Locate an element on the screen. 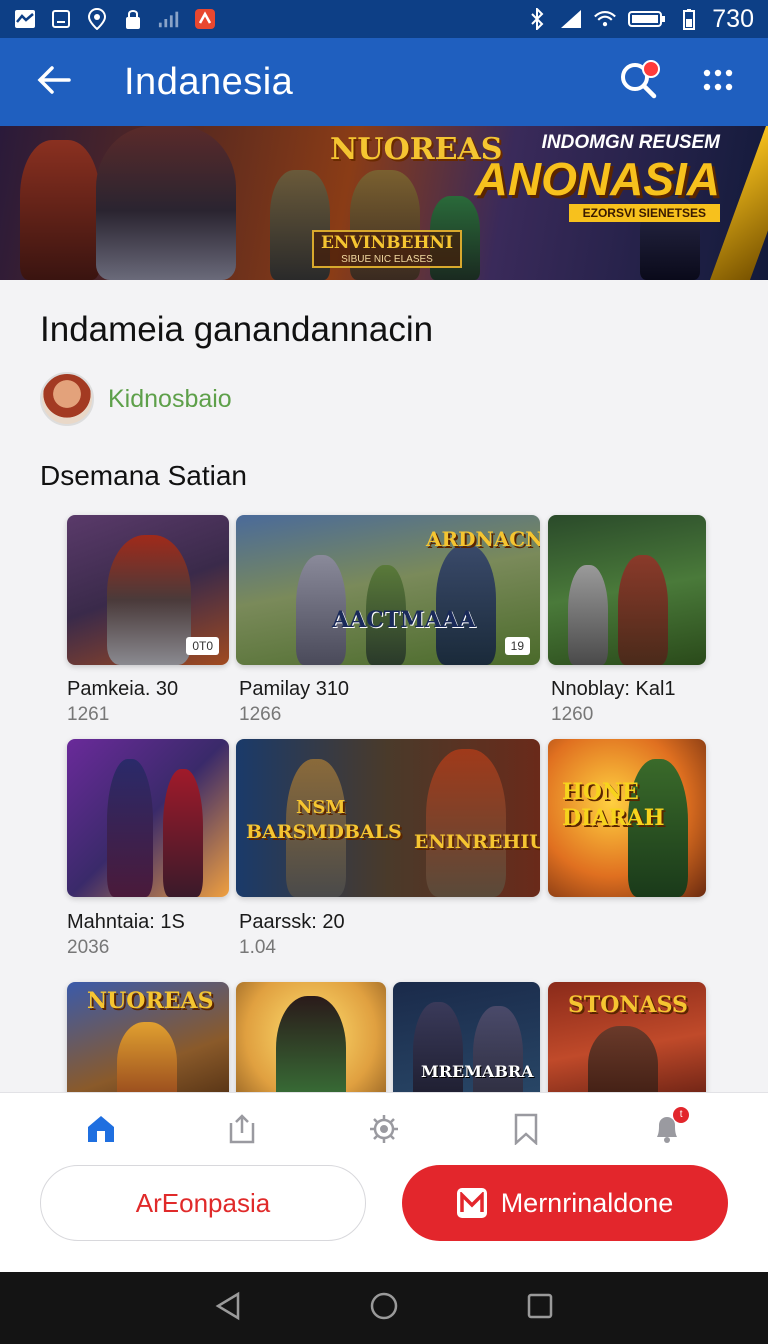 The height and width of the screenshot is (1344, 768). author-row: Kidnosbaio is located at coordinates (136, 399).